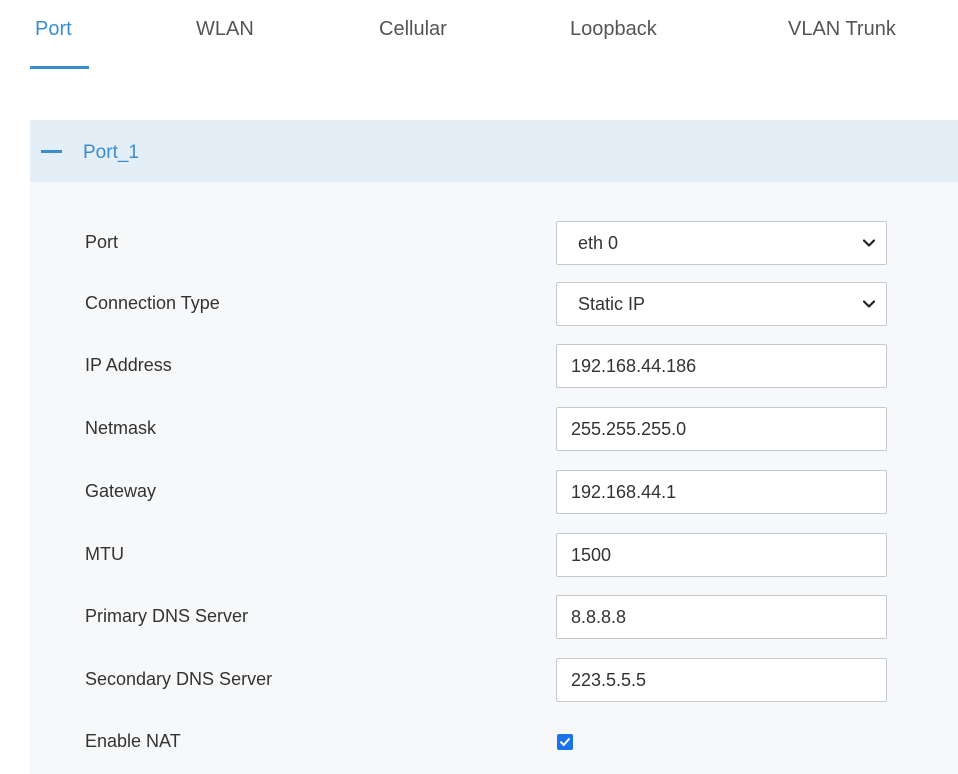 The image size is (958, 774). Describe the element at coordinates (102, 242) in the screenshot. I see `port-label: Port` at that location.